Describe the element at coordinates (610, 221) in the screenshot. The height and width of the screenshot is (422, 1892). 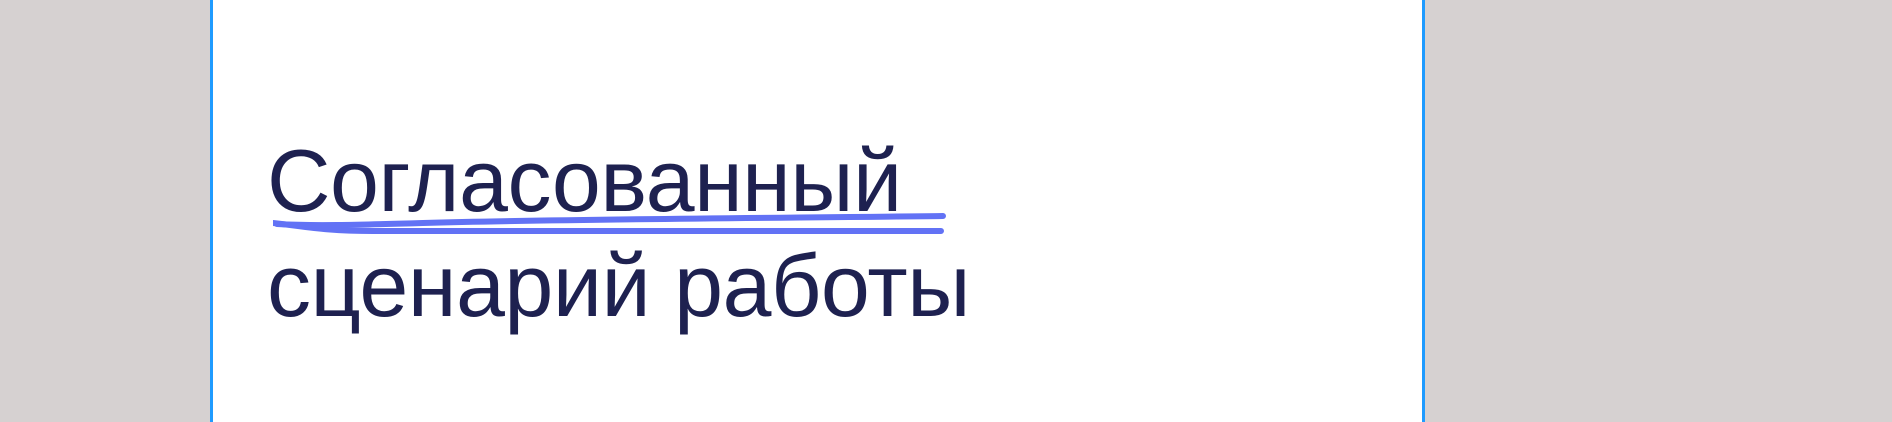
I see `underline-stroke-top` at that location.